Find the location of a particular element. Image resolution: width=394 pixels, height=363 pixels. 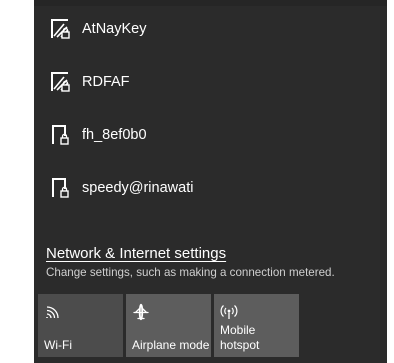

wifi-icon is located at coordinates (53, 312).